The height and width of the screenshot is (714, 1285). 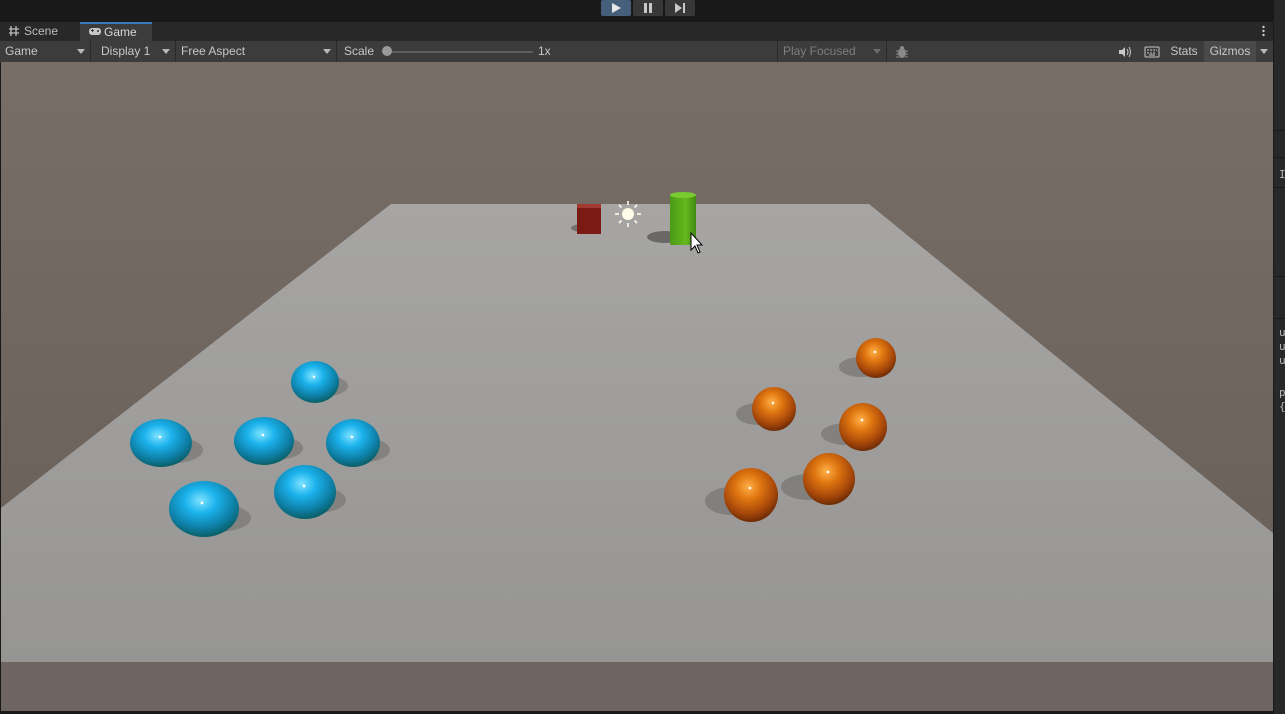 I want to click on aspect-value: Free Aspect, so click(x=213, y=51).